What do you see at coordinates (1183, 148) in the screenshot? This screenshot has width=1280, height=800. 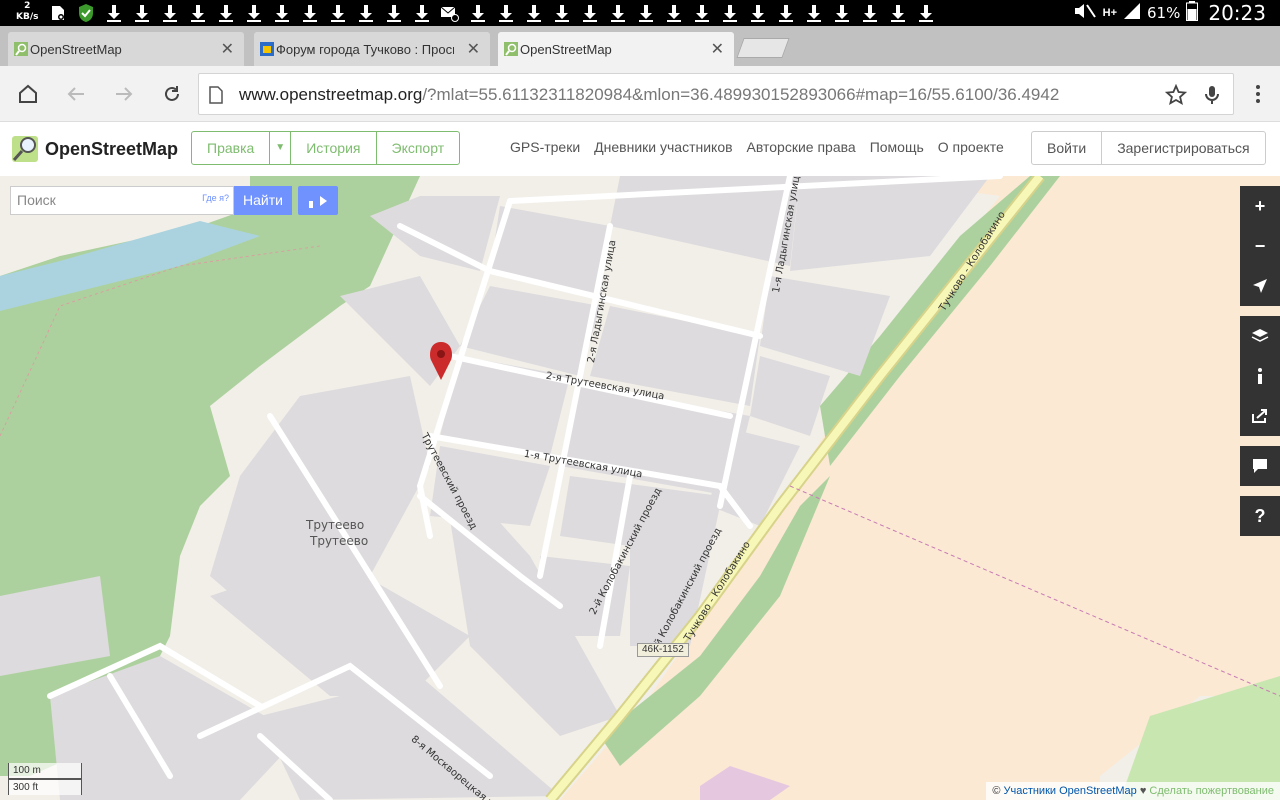 I see `signup-button: Зарегистрироваться` at bounding box center [1183, 148].